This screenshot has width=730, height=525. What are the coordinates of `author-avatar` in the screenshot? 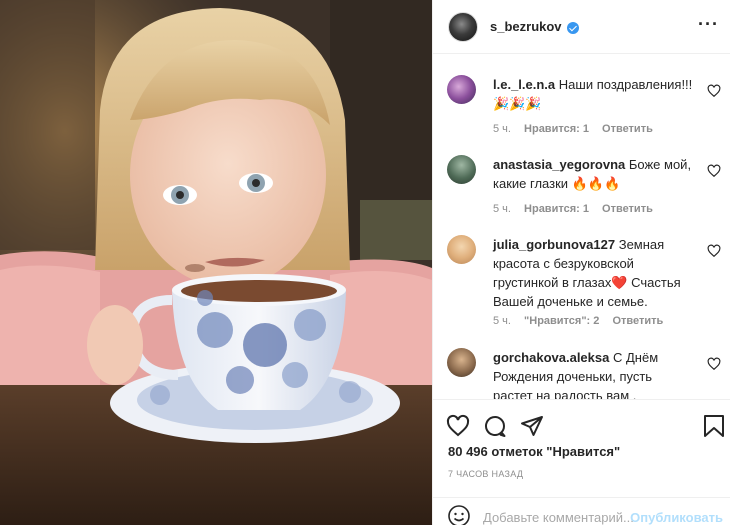 It's located at (463, 26).